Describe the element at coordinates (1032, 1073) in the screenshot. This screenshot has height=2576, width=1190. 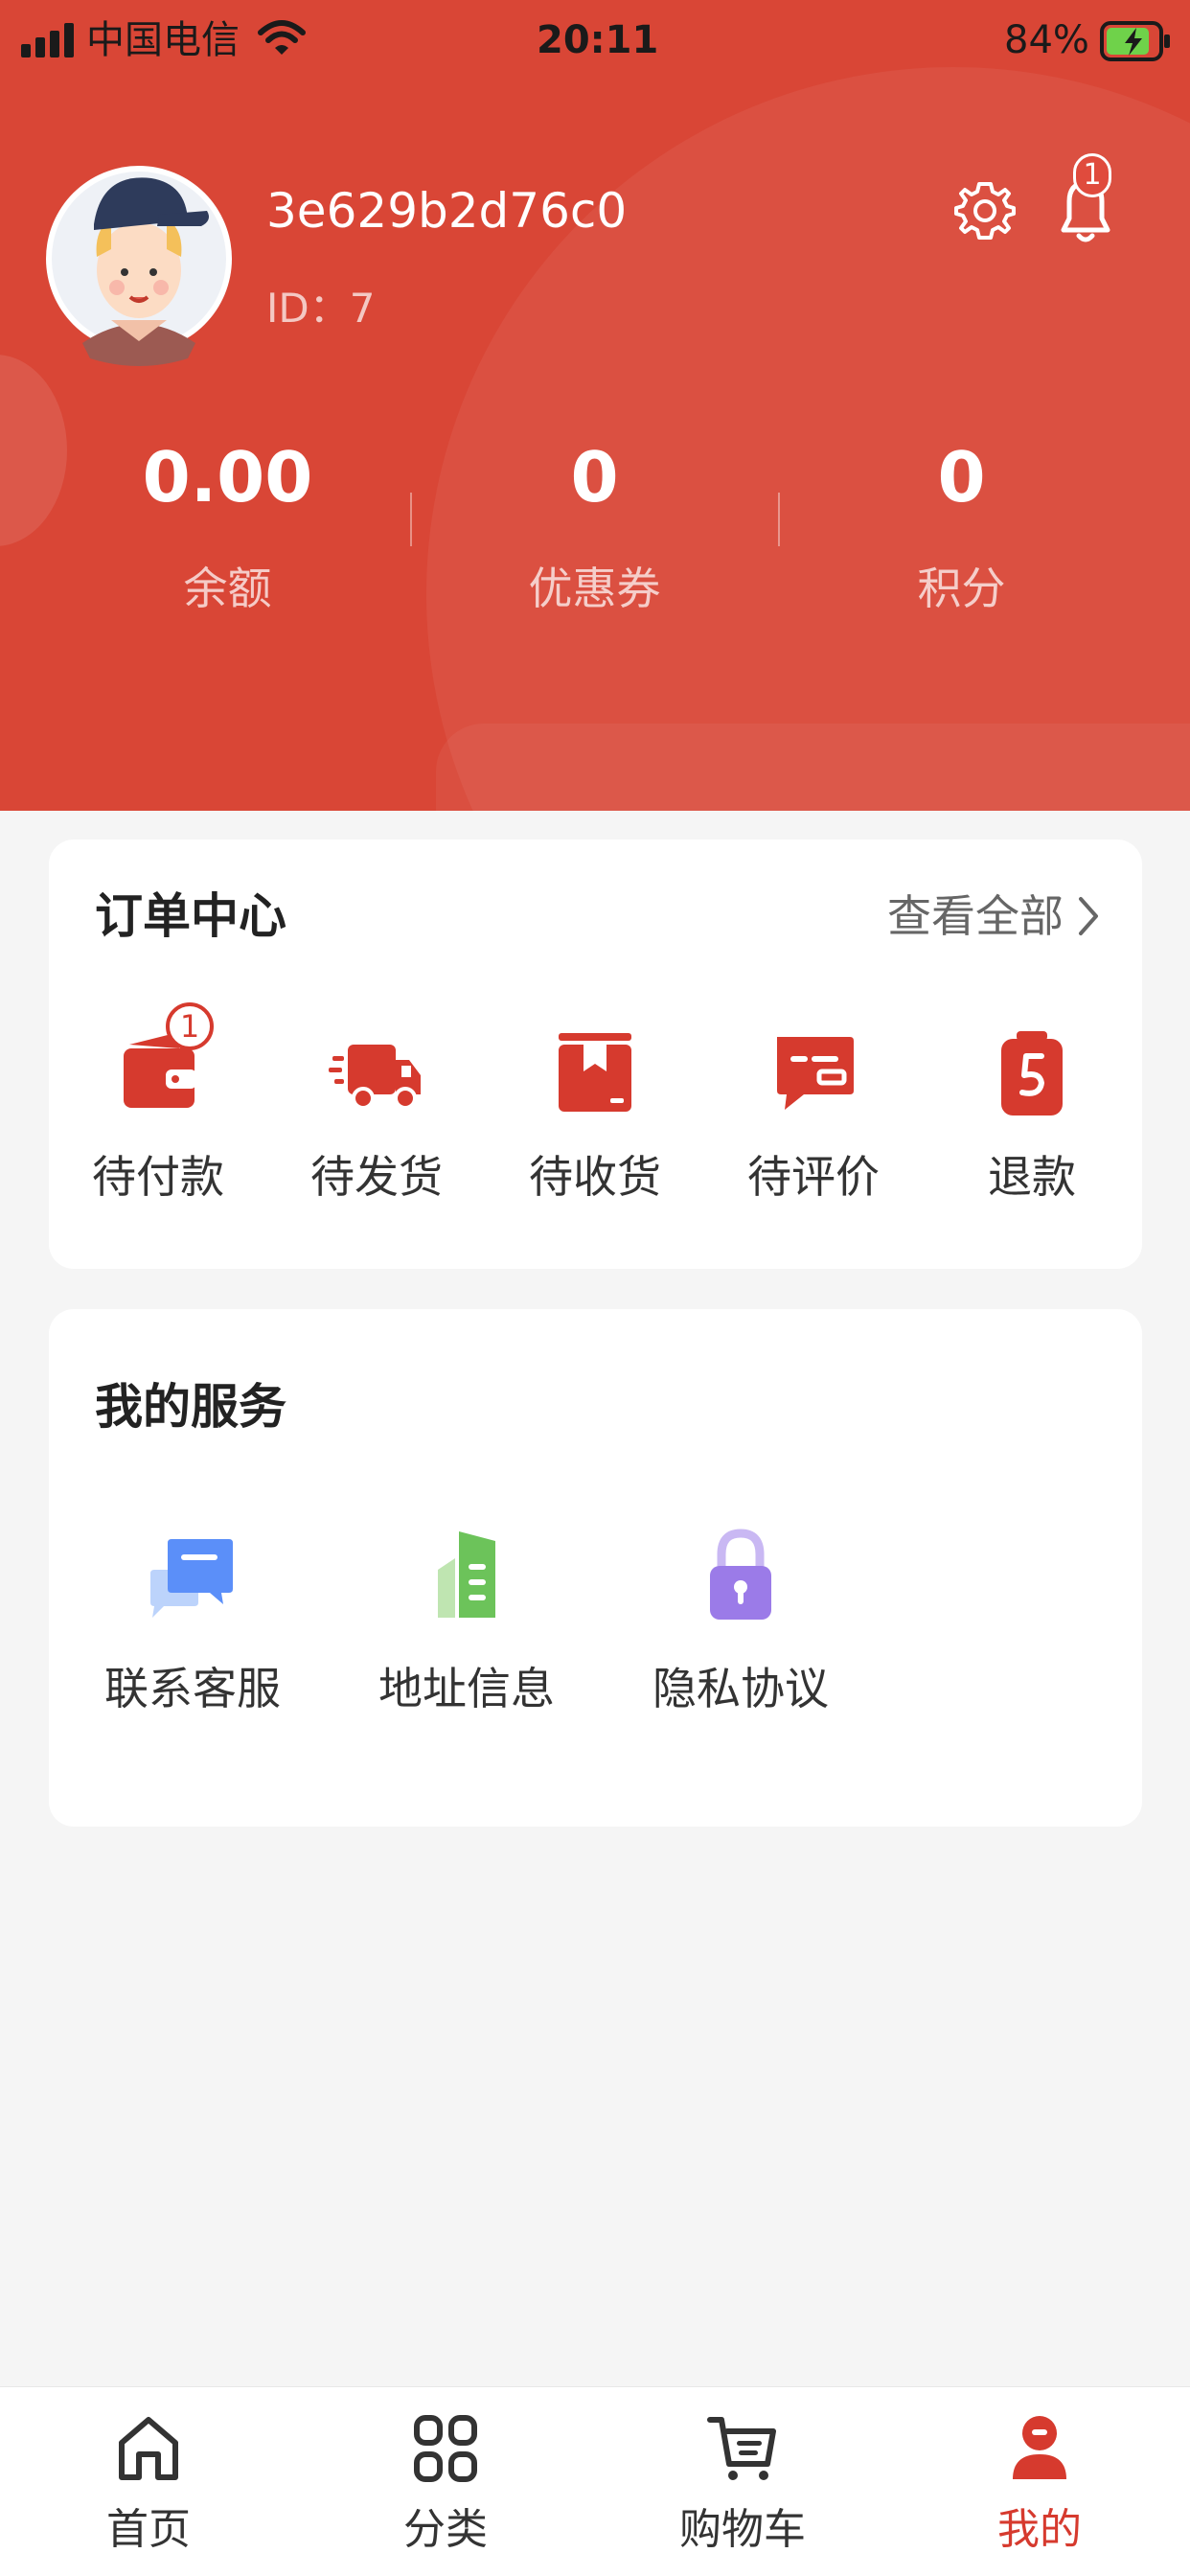
I see `refund-icon` at that location.